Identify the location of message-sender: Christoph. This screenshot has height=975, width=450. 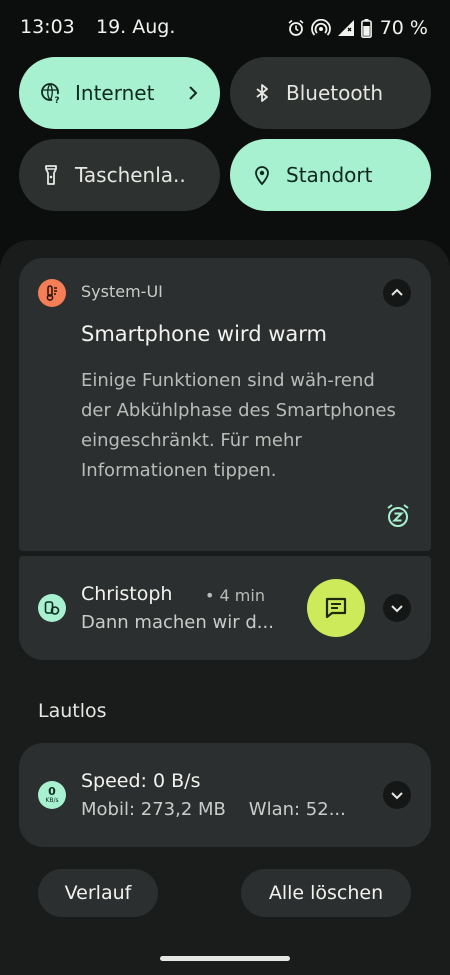
(127, 594).